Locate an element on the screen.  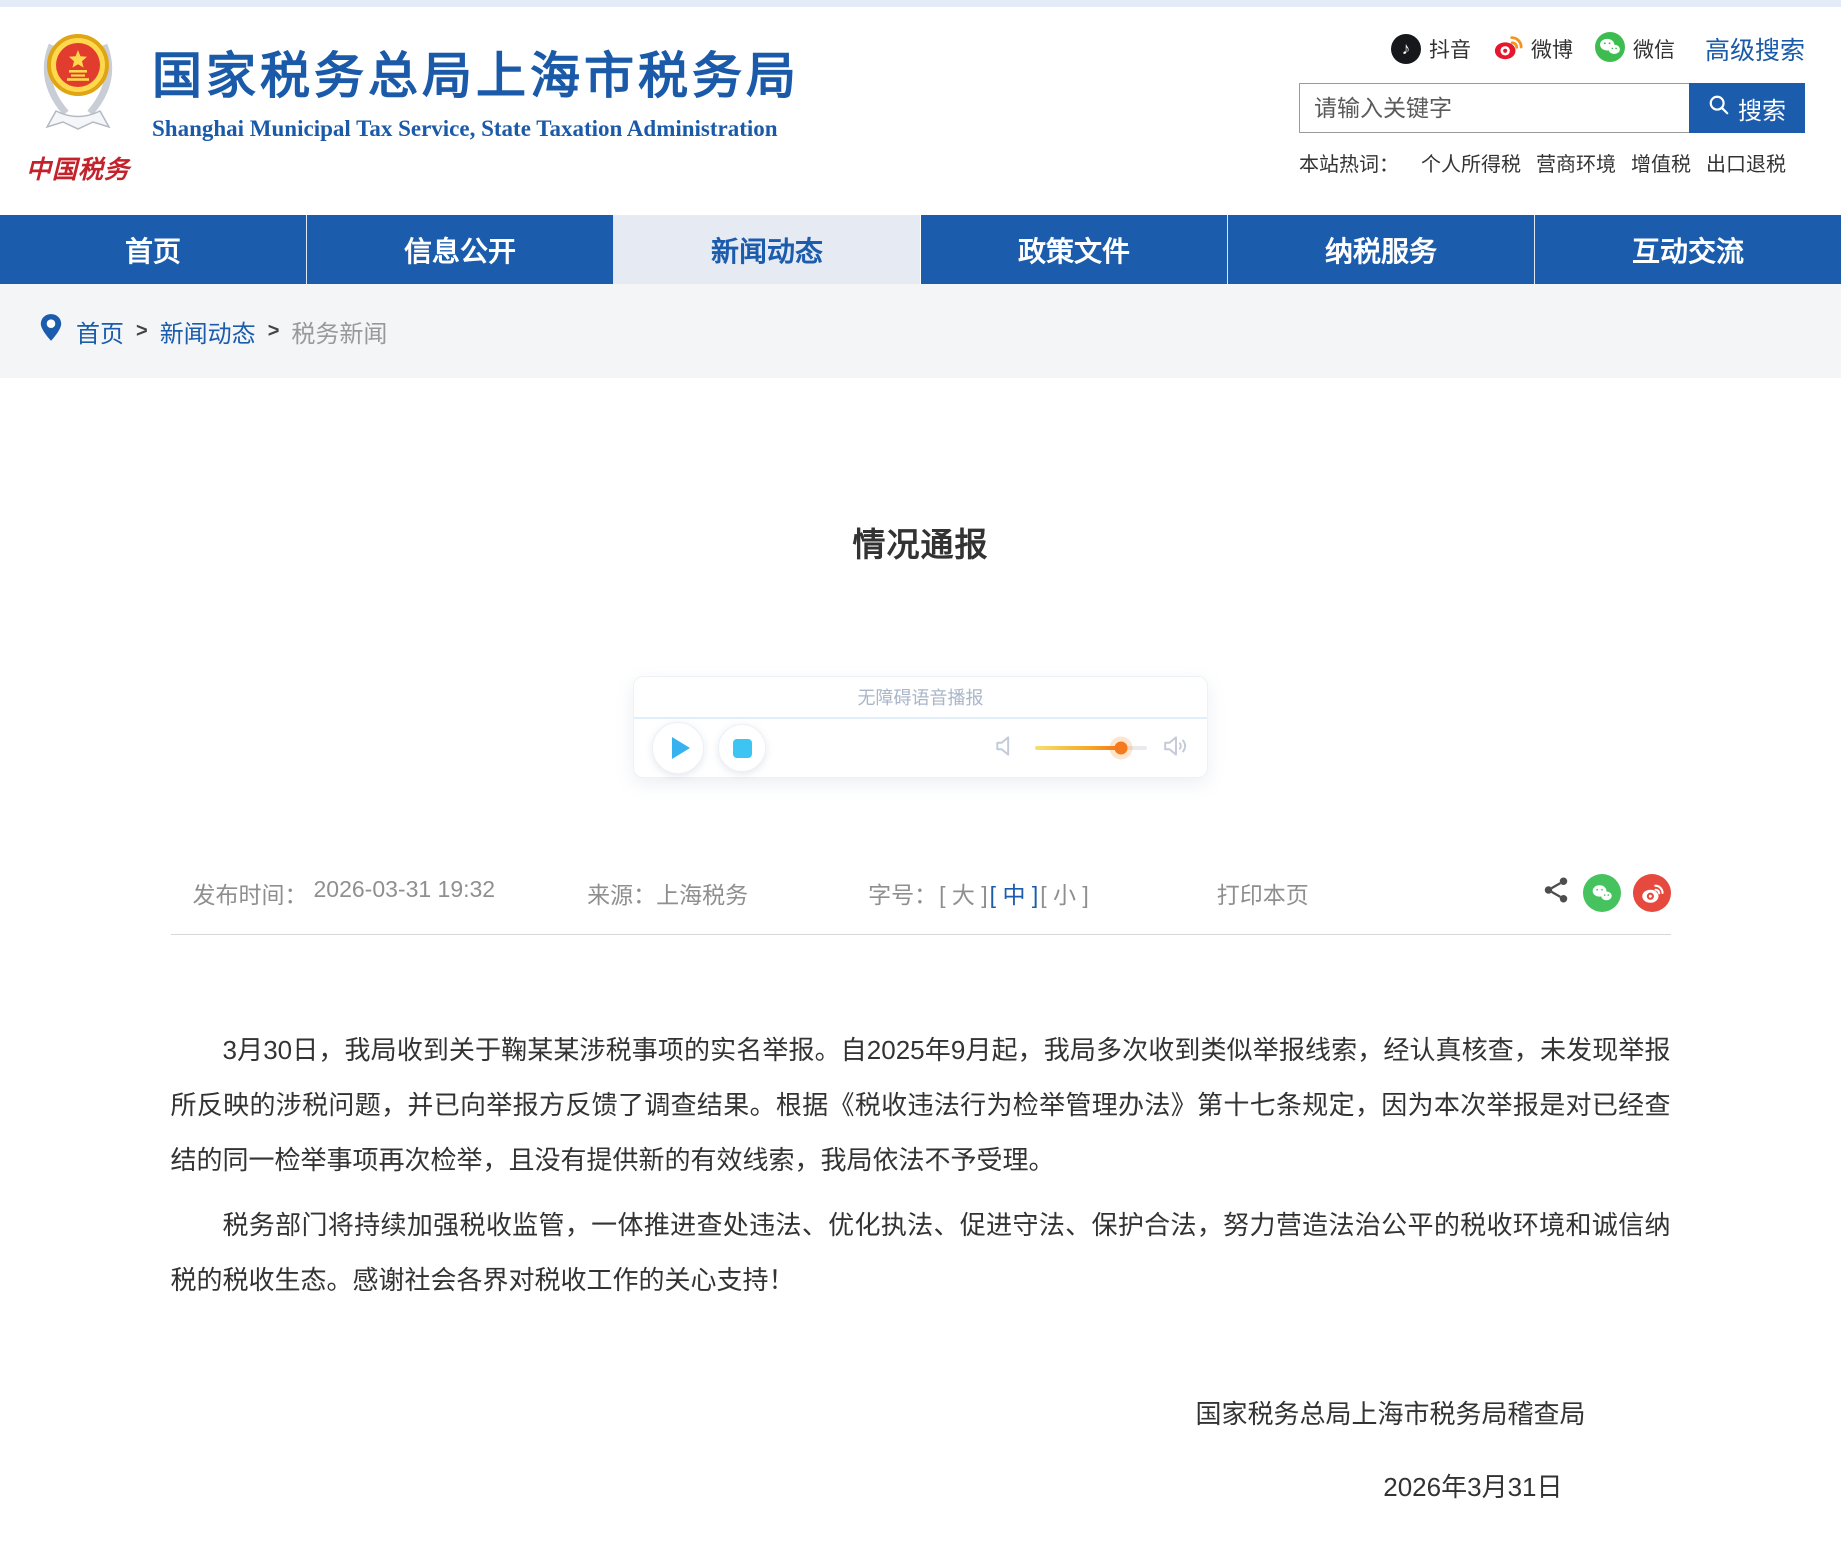
share-icons is located at coordinates (1606, 893).